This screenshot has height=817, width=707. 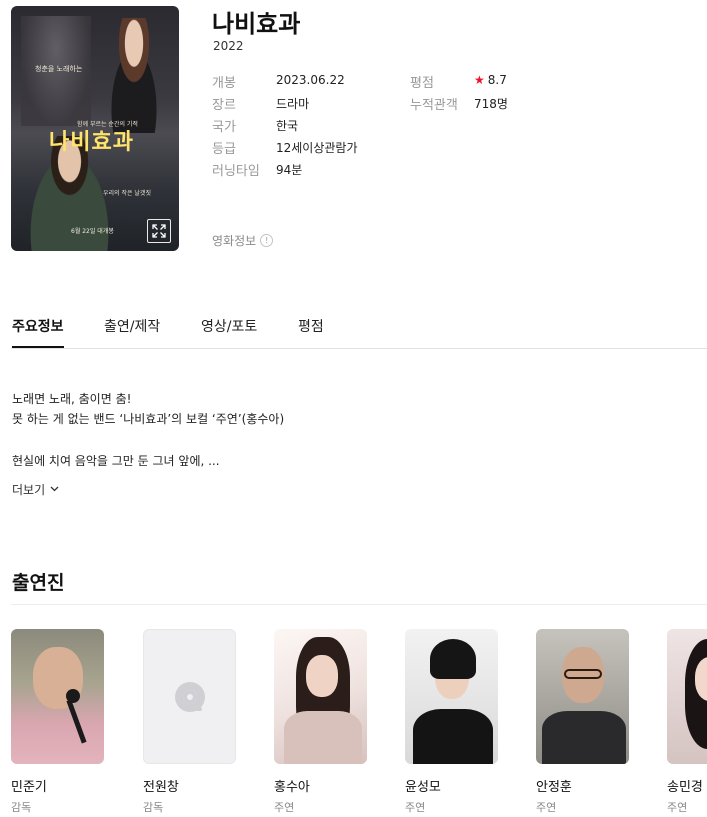 I want to click on tab-cast-production: 출연/제작, so click(x=132, y=331).